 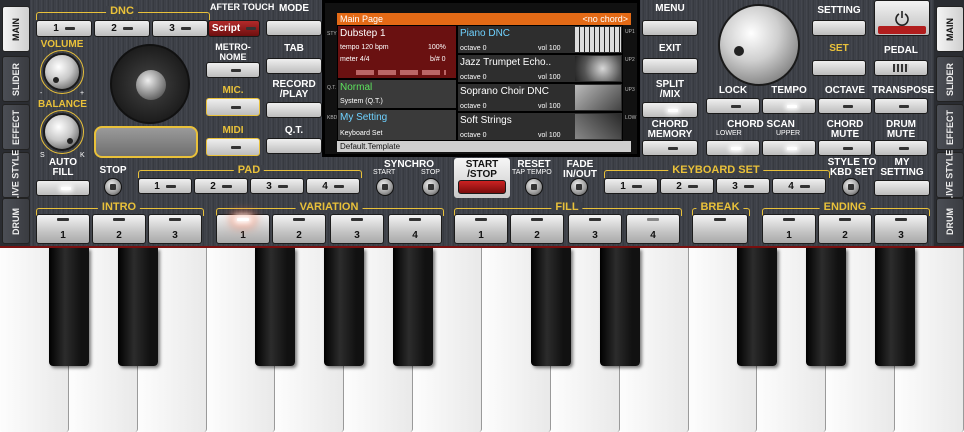 I want to click on side-tab-slider-right: SLIDER, so click(x=950, y=79).